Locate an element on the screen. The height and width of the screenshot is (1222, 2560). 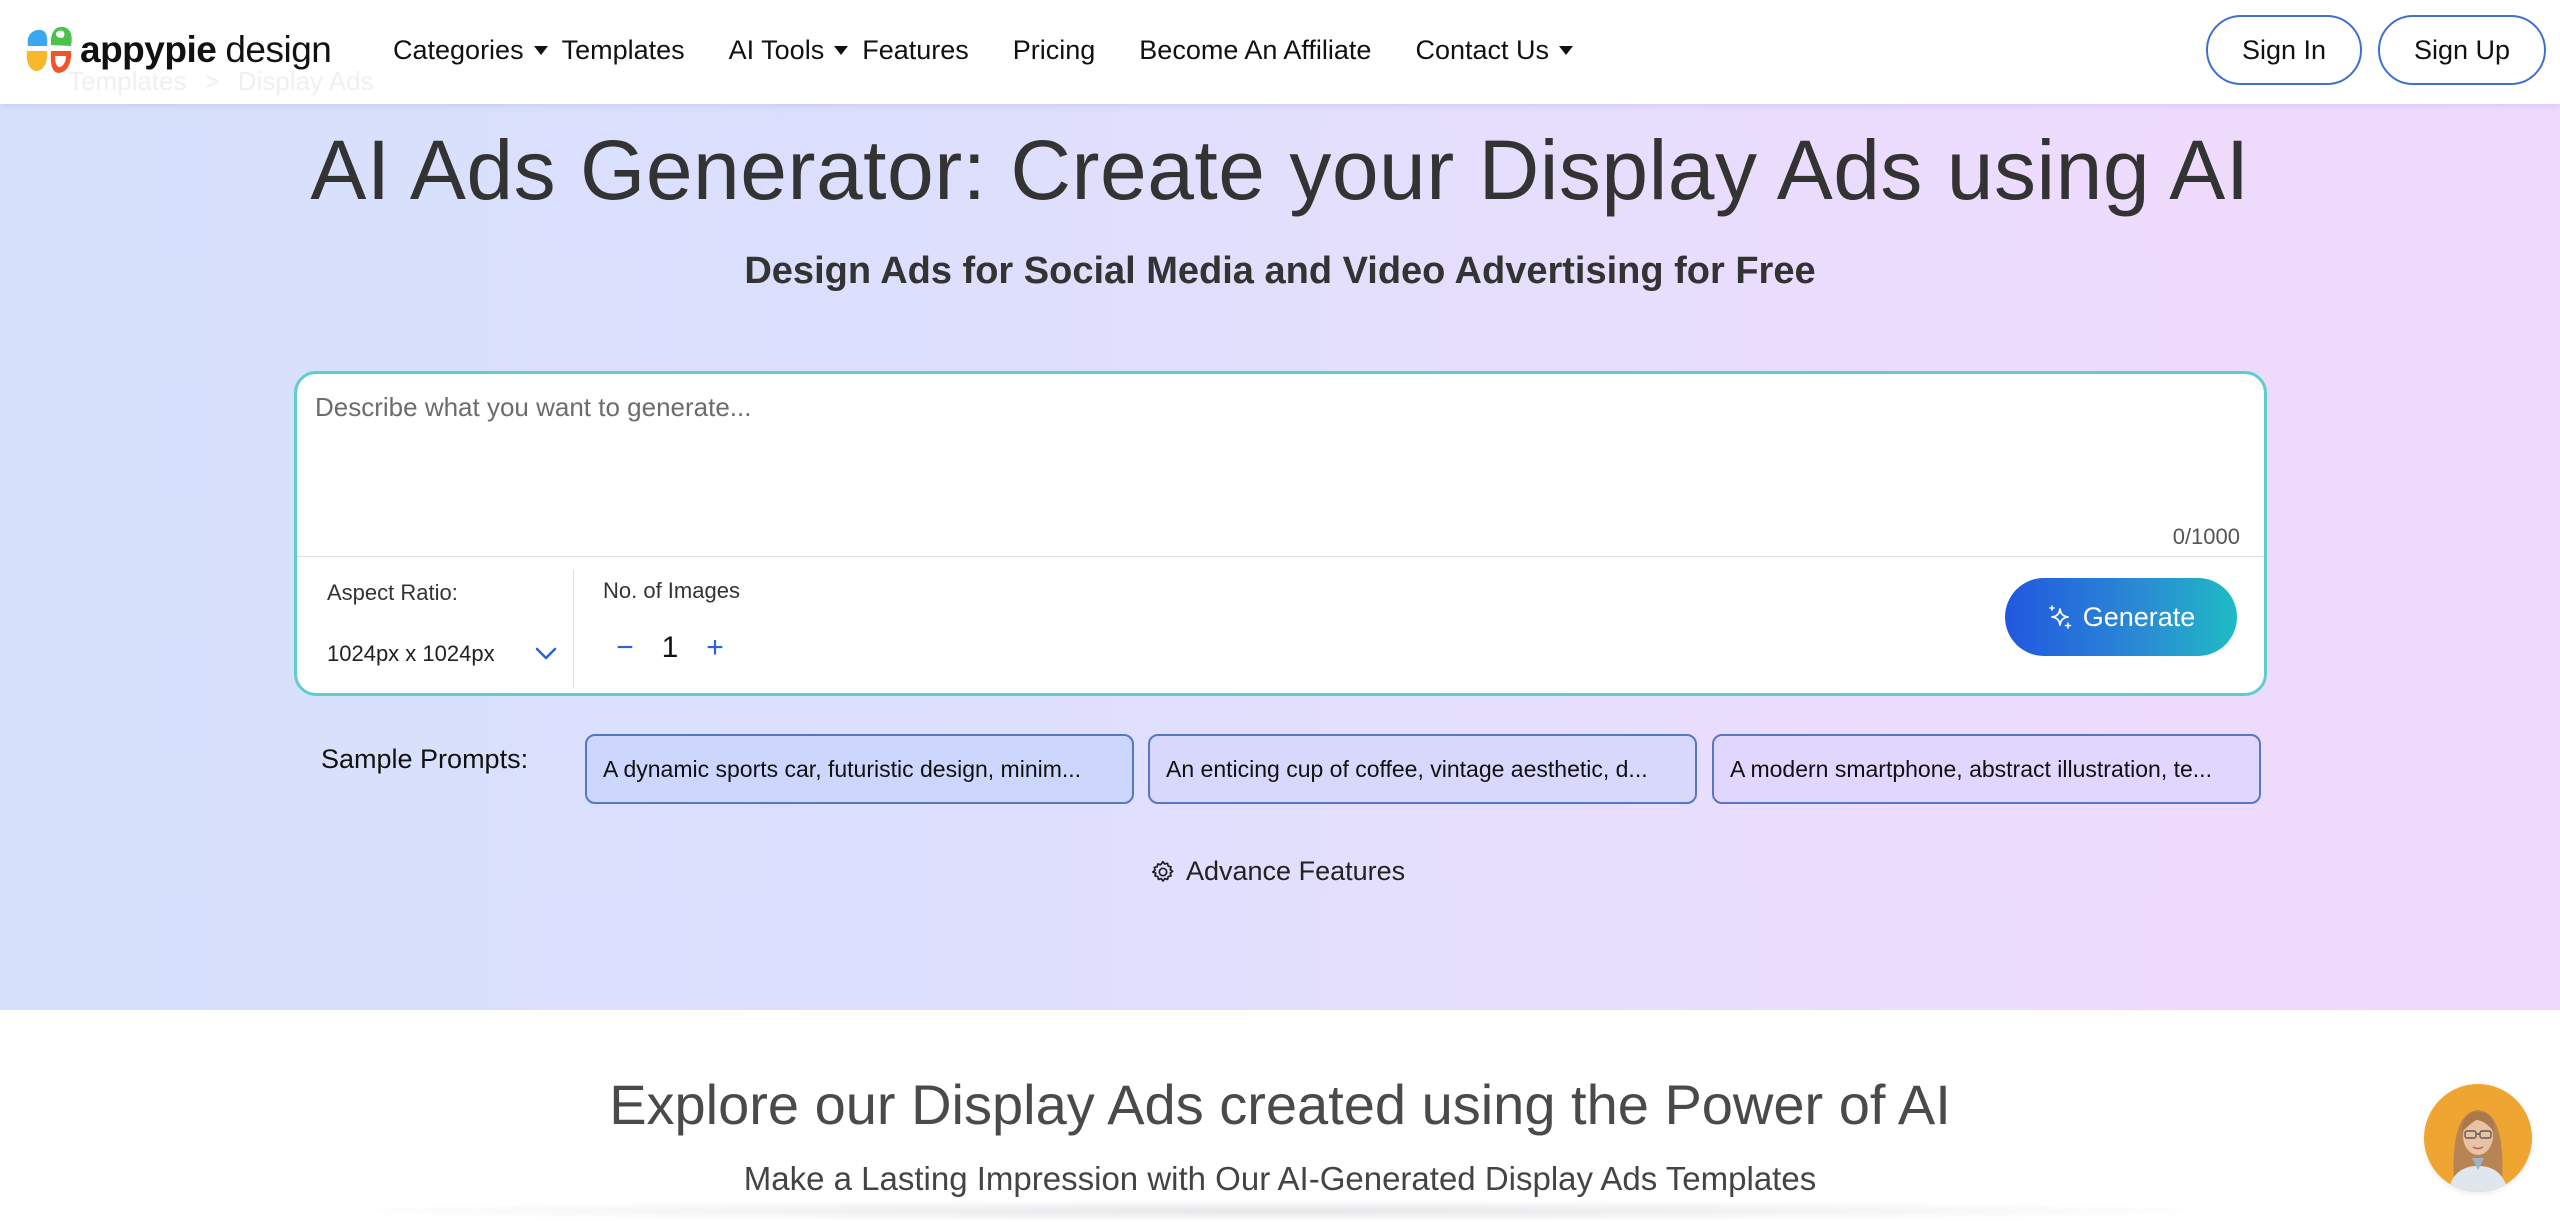
nav-features: Features is located at coordinates (915, 50).